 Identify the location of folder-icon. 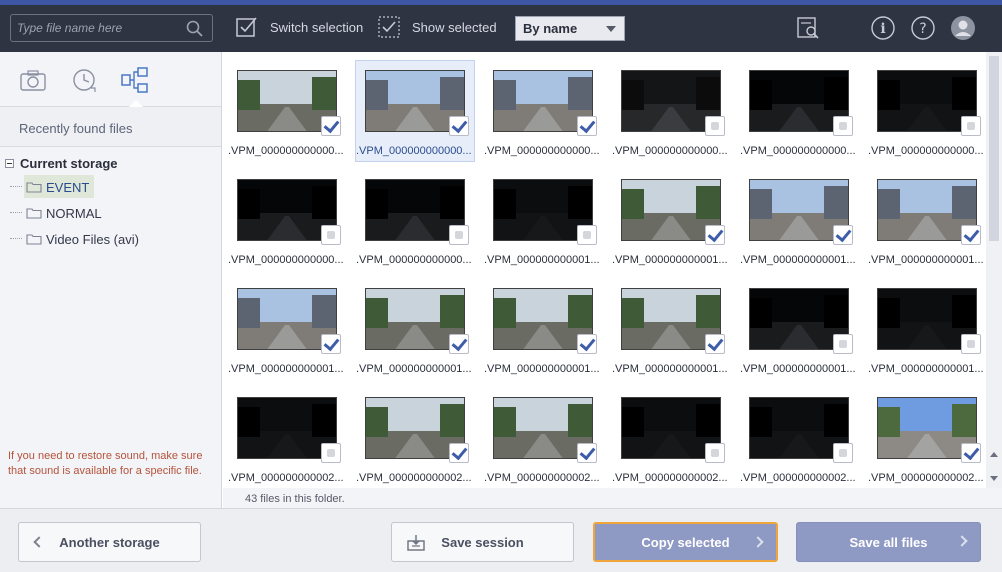
(34, 213).